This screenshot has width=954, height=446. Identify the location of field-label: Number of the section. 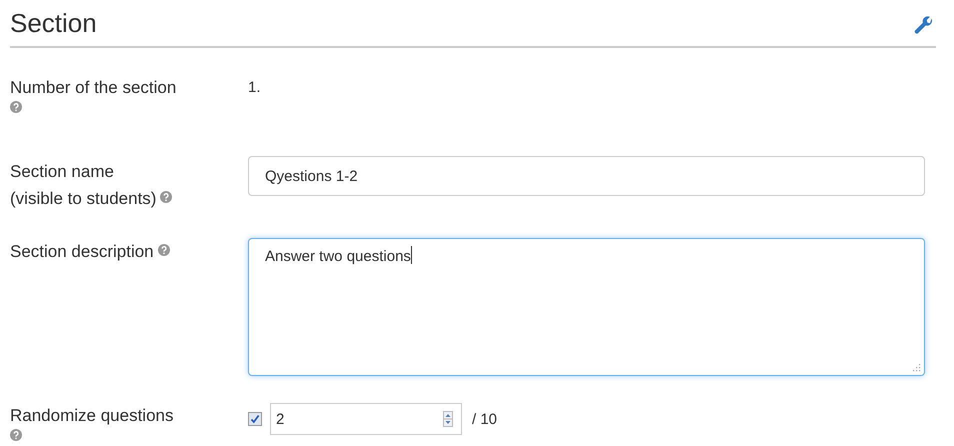
(93, 87).